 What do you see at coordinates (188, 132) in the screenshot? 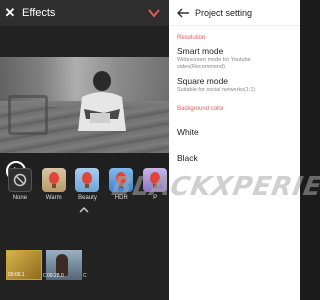
I see `white-background-option: White` at bounding box center [188, 132].